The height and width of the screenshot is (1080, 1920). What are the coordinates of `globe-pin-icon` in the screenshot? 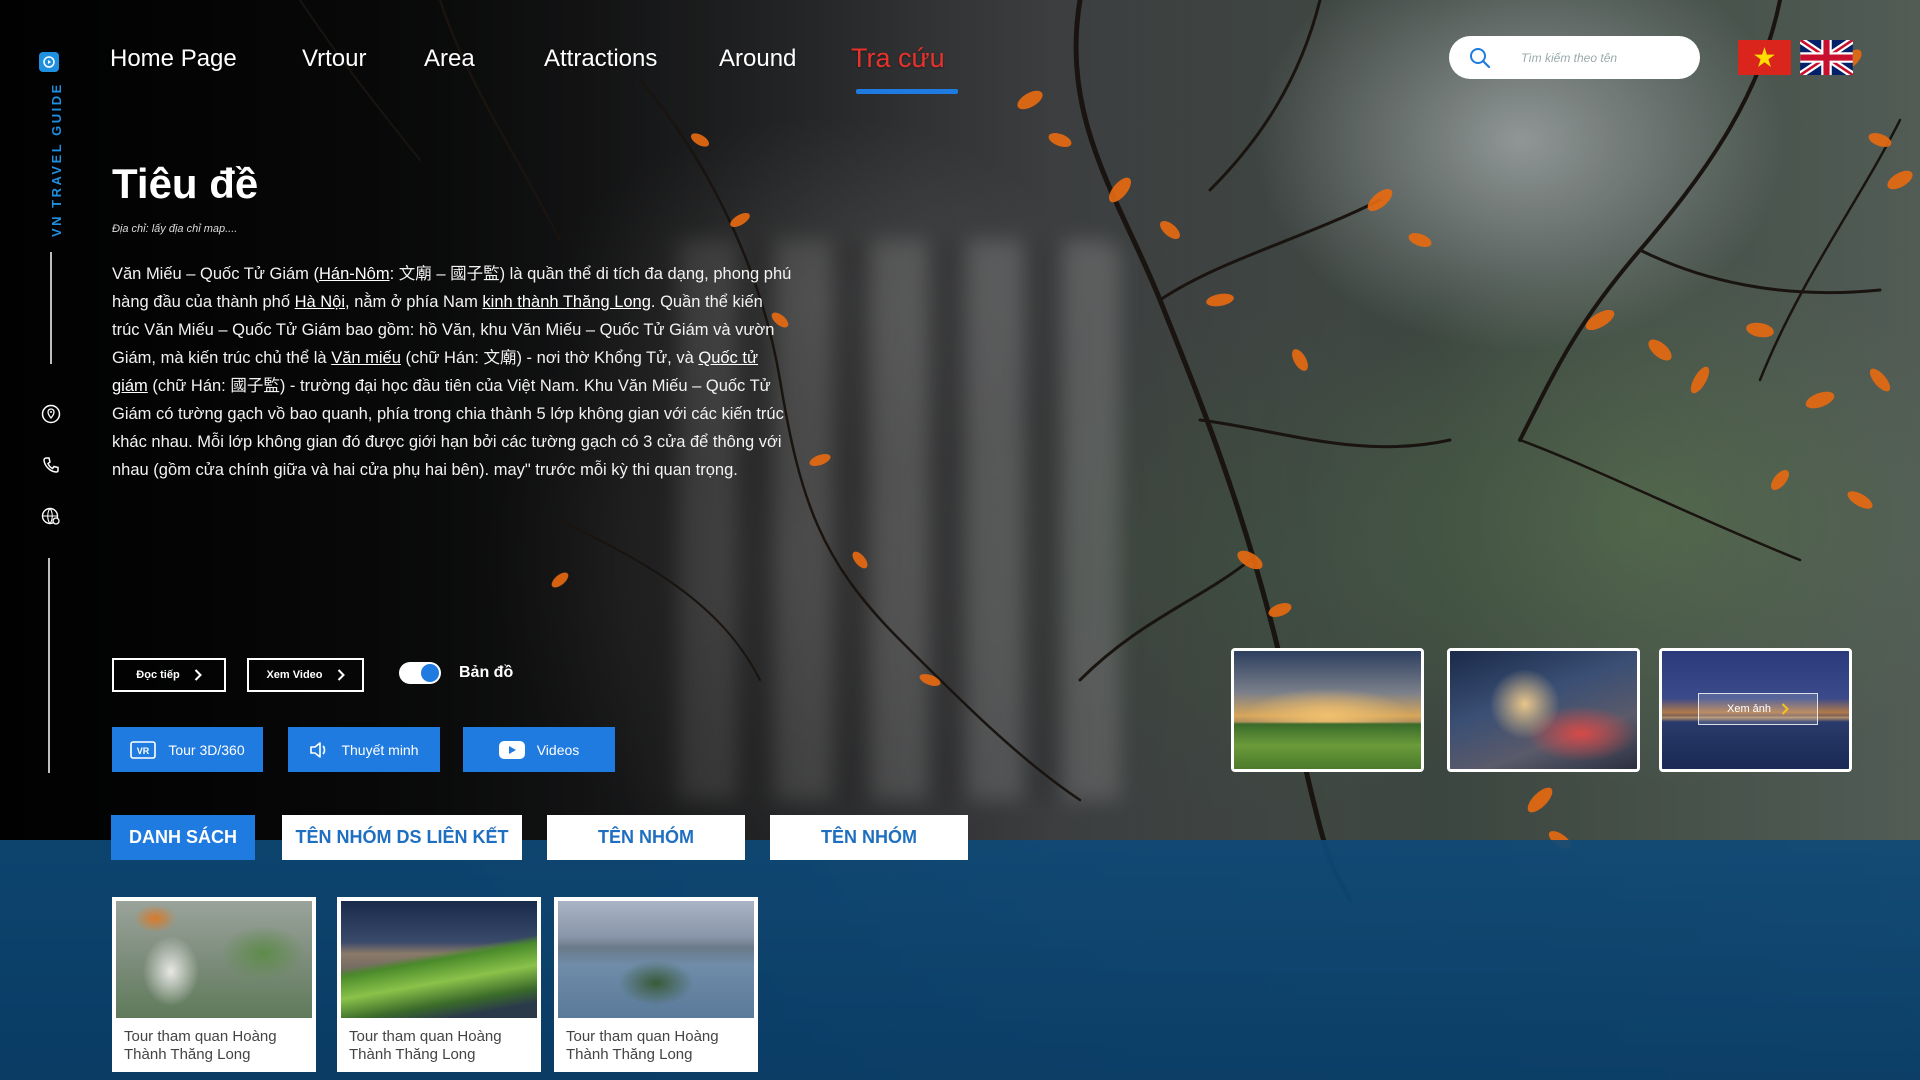 It's located at (51, 516).